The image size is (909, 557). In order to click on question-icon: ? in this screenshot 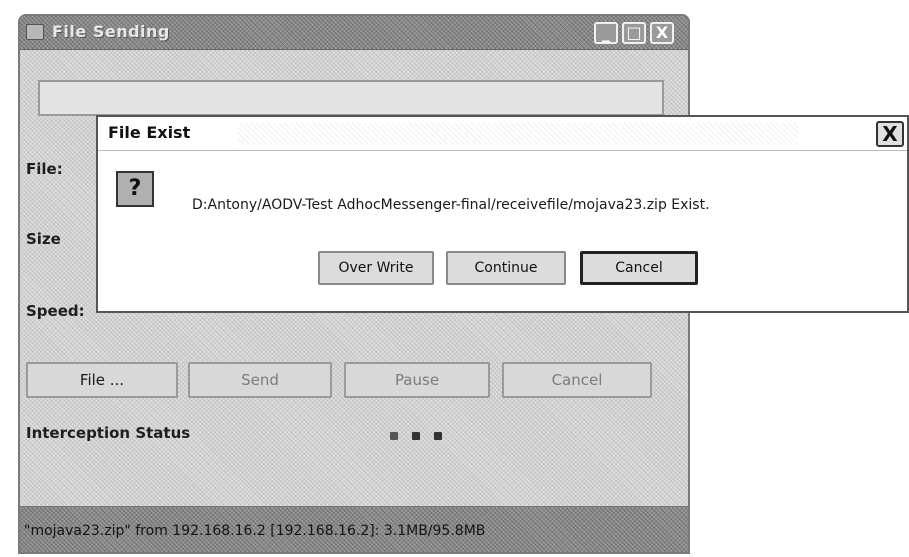, I will do `click(135, 189)`.